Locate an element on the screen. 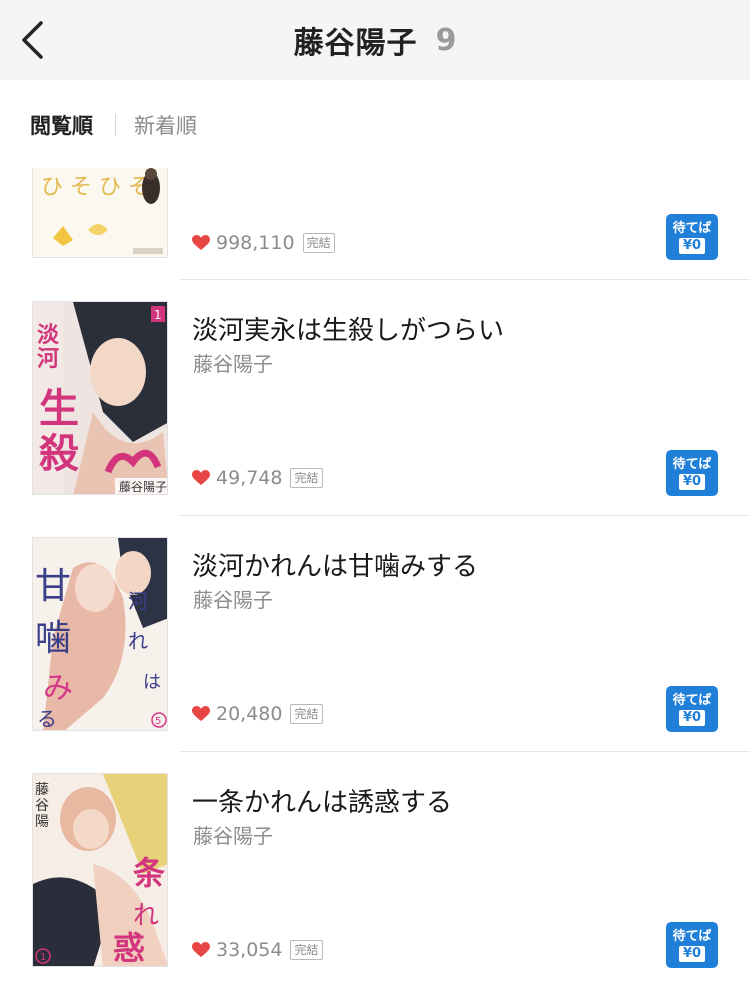  svg-text: ひ そ ひ そ is located at coordinates (95, 187).